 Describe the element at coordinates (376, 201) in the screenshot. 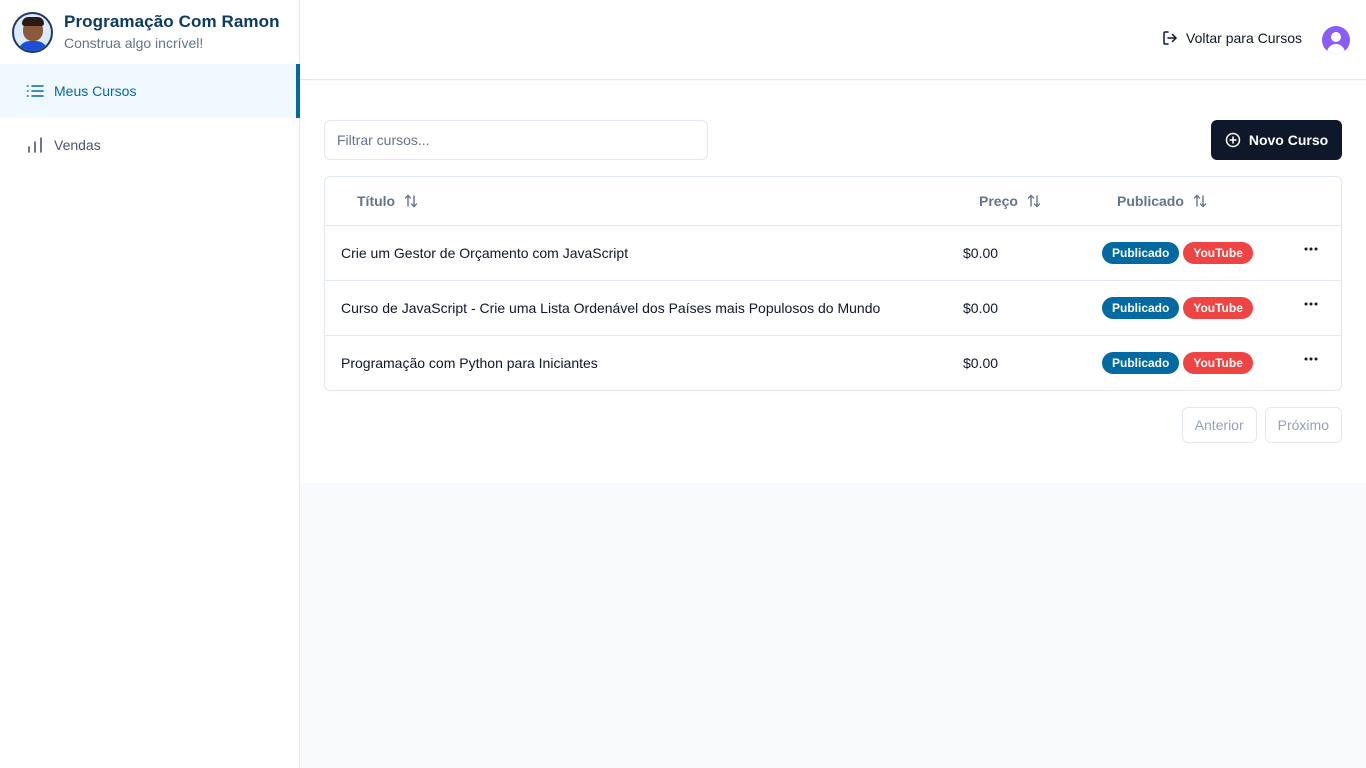

I see `column-header-label: Título` at that location.